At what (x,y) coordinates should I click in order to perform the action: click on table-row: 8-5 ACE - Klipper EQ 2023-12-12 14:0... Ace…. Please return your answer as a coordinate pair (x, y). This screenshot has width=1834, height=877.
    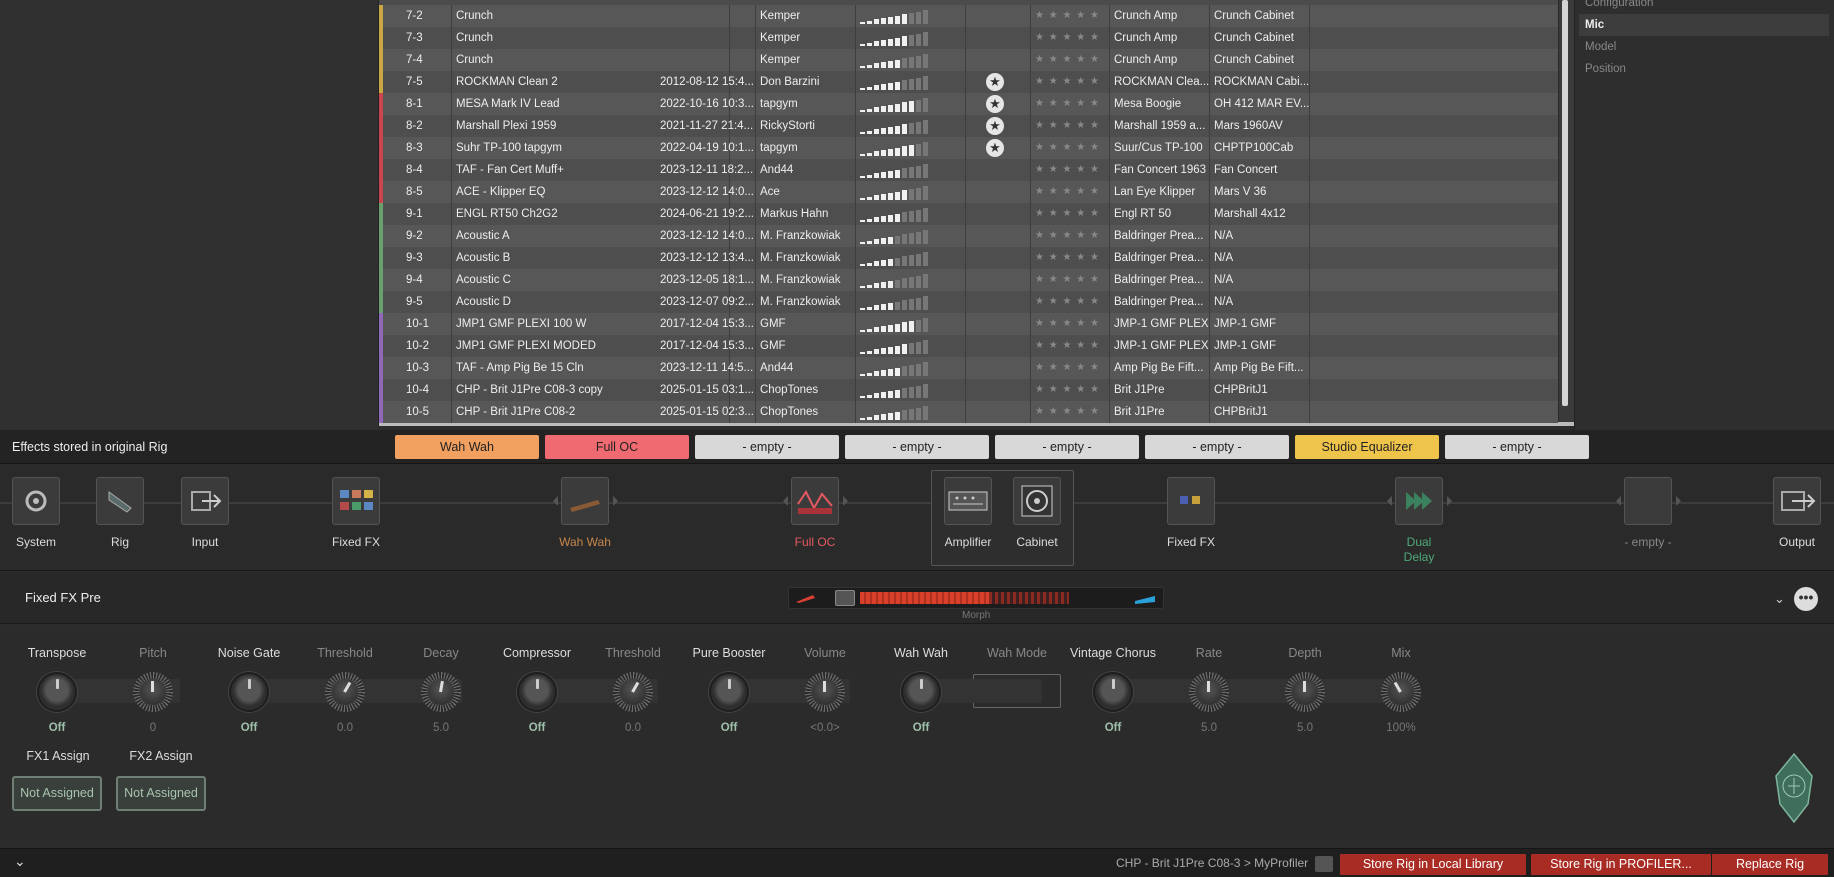
    Looking at the image, I should click on (968, 192).